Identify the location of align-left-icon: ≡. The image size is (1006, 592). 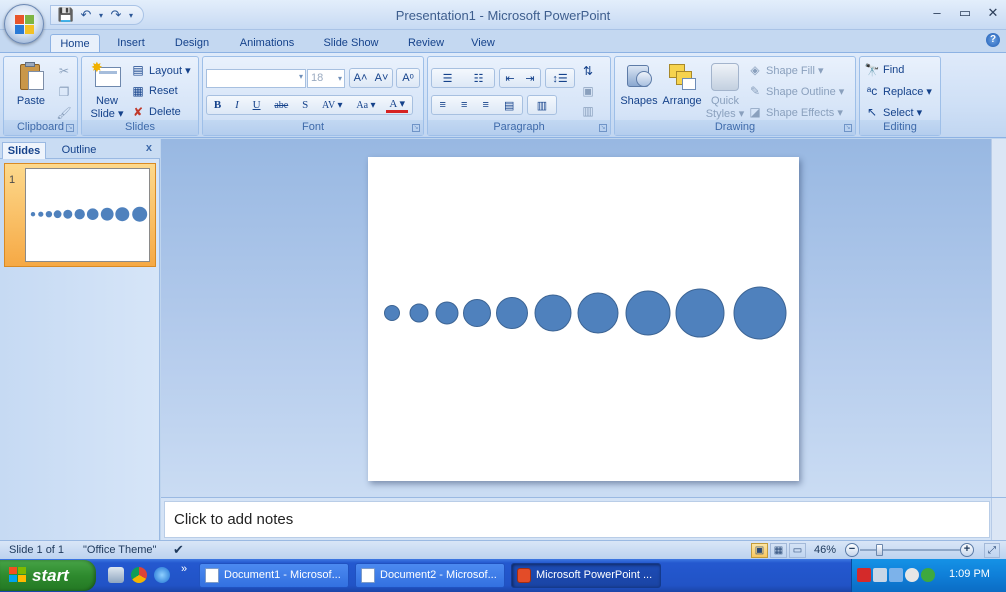
(443, 105).